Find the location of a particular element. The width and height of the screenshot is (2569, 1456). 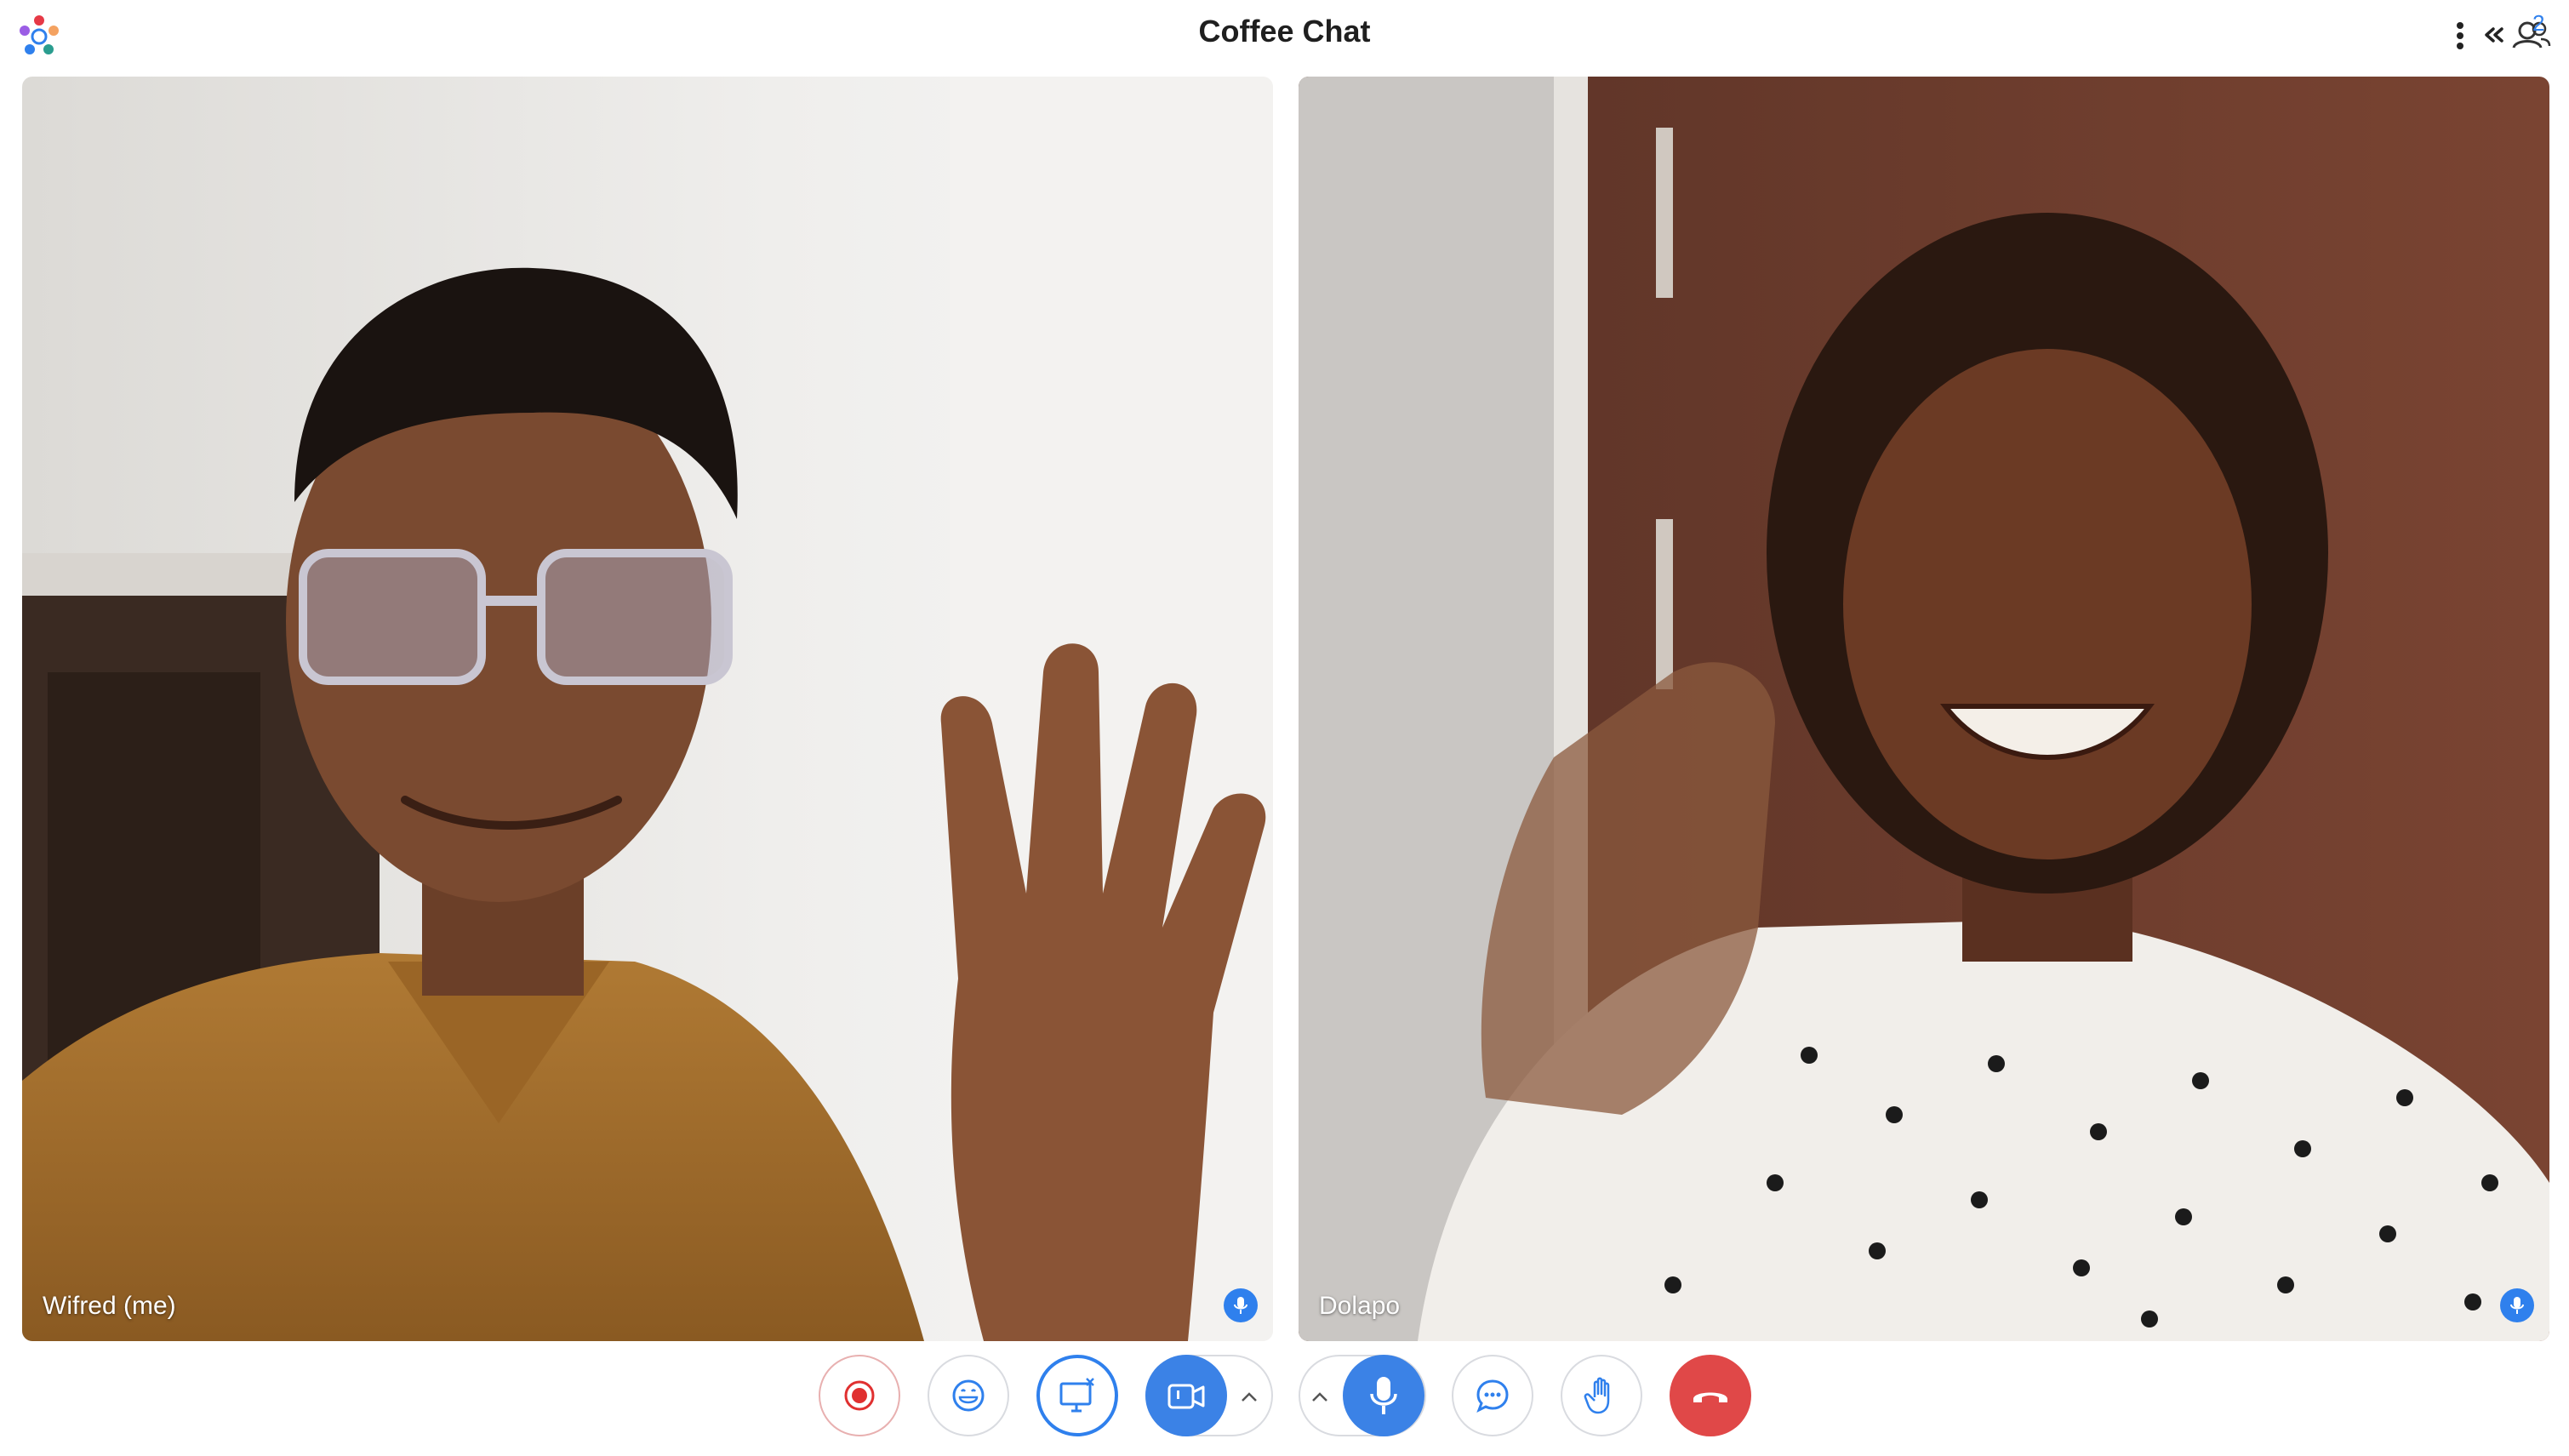

call-controls-bar is located at coordinates (1284, 1398).